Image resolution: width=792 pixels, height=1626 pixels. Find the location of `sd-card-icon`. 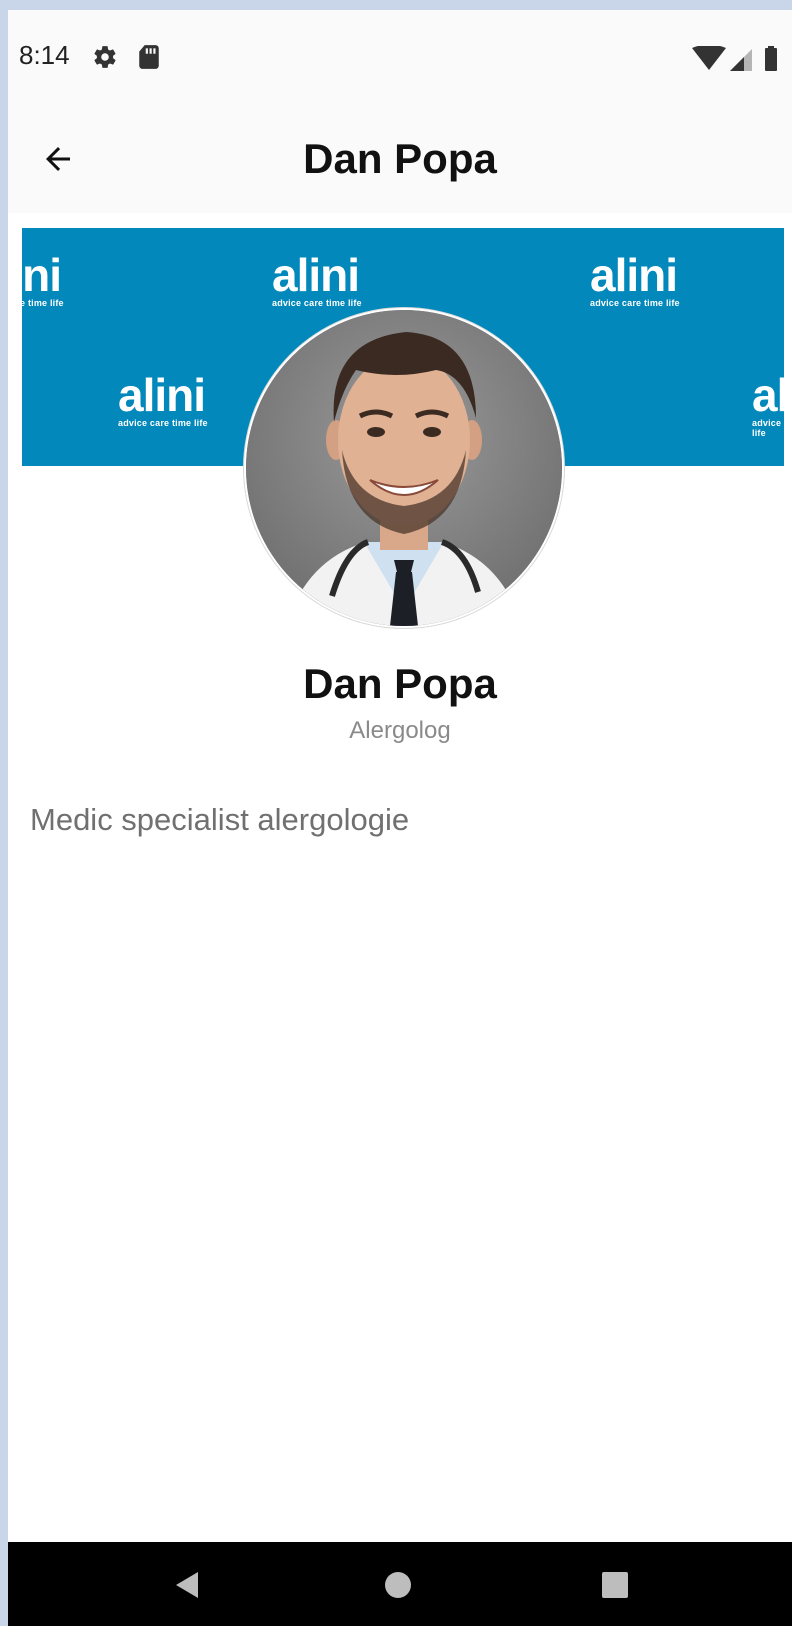

sd-card-icon is located at coordinates (149, 57).